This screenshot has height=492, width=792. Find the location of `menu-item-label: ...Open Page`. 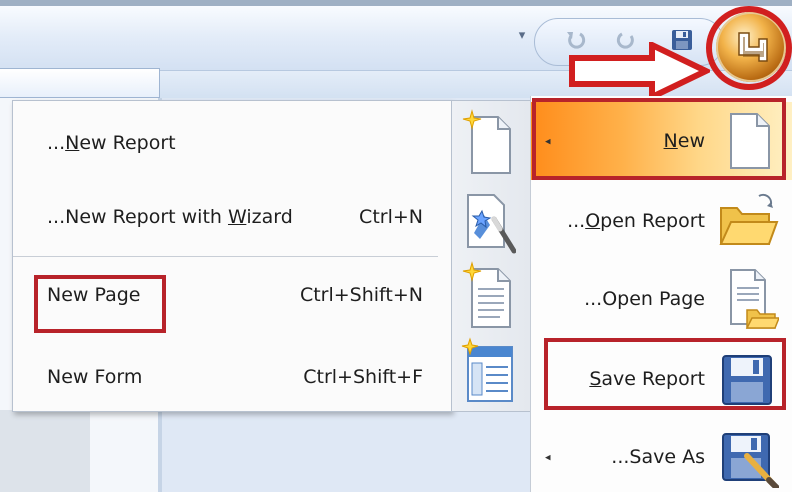

menu-item-label: ...Open Page is located at coordinates (644, 299).